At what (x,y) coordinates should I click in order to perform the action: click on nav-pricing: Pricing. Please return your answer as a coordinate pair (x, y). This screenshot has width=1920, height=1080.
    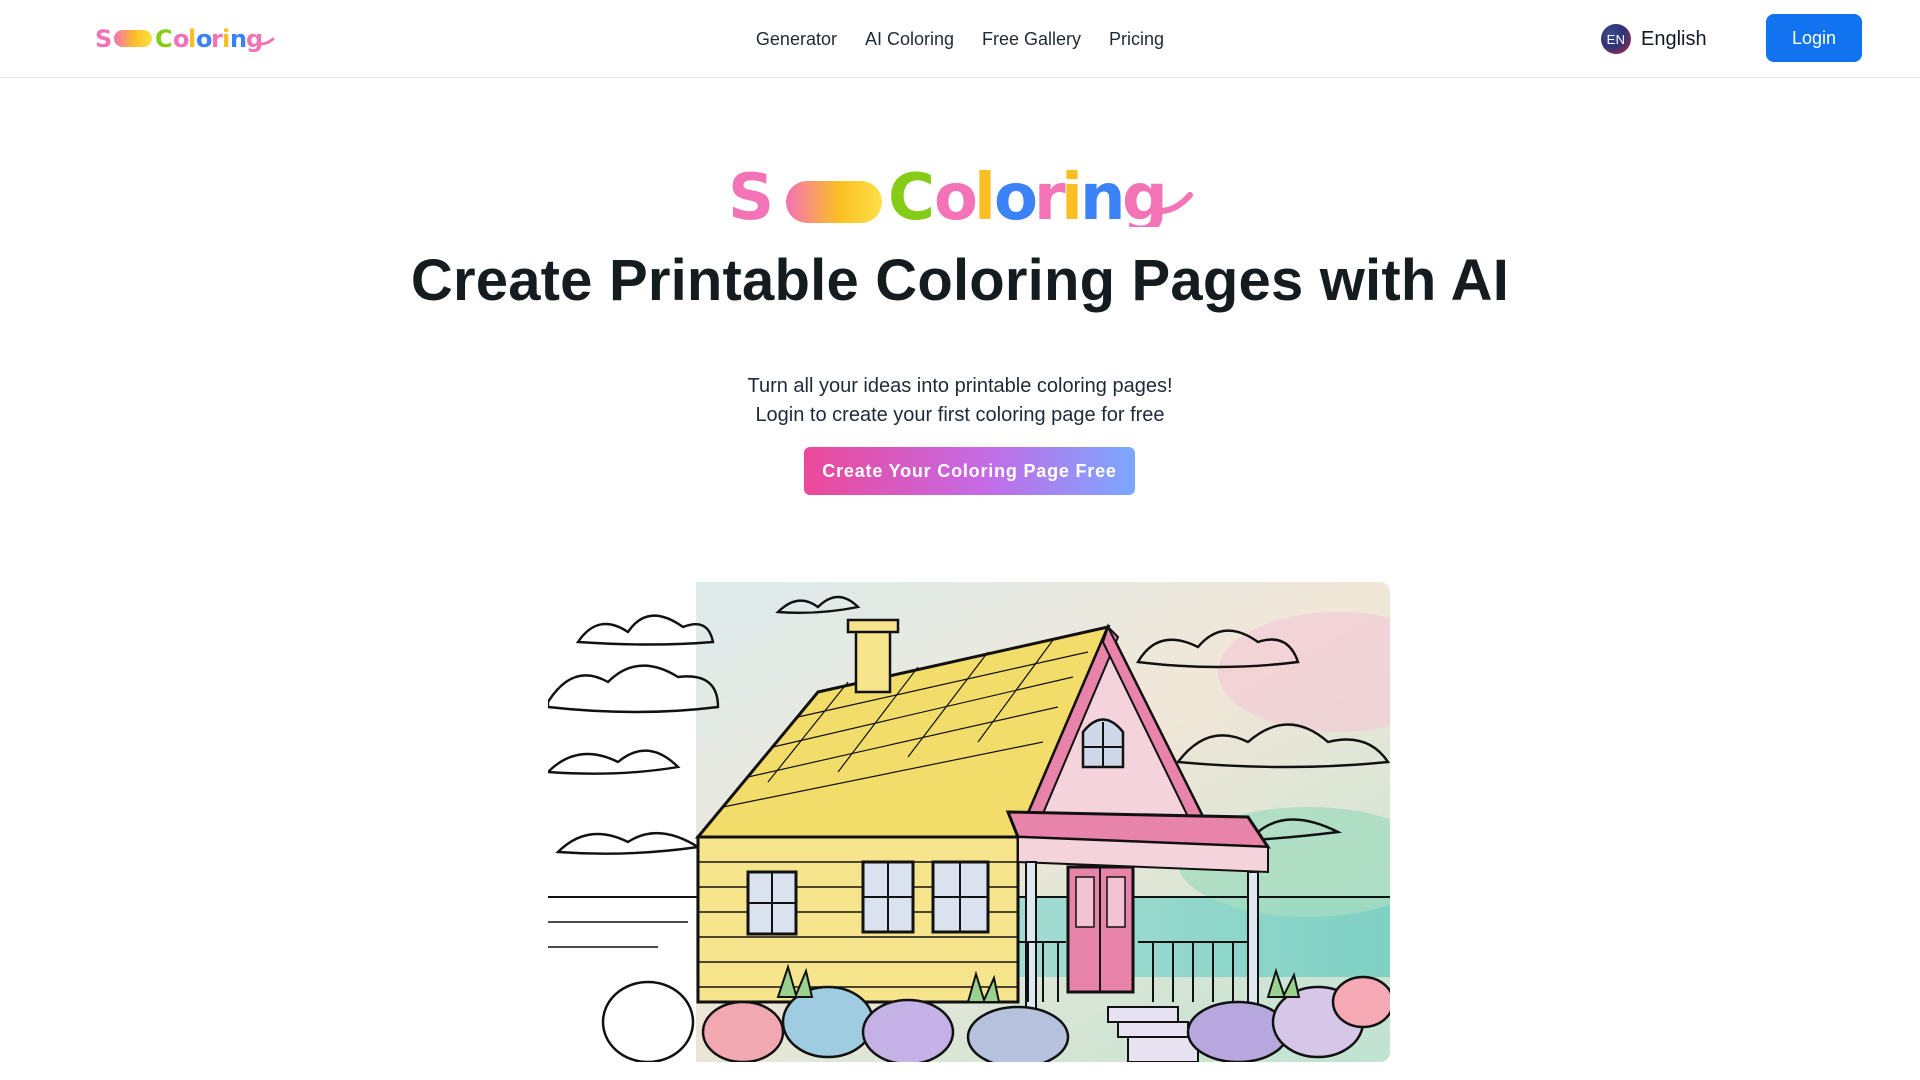
    Looking at the image, I should click on (1136, 39).